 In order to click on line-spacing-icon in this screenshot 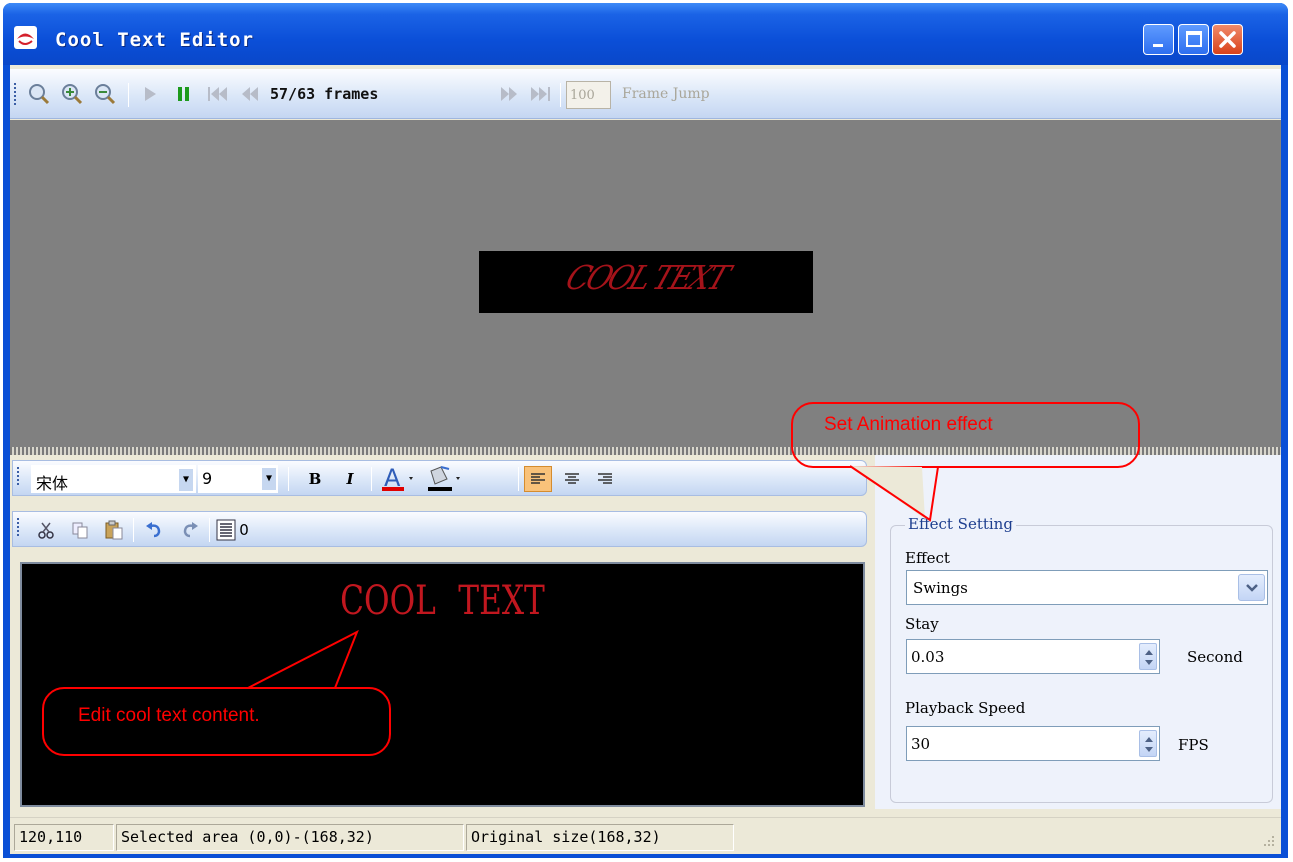, I will do `click(226, 530)`.